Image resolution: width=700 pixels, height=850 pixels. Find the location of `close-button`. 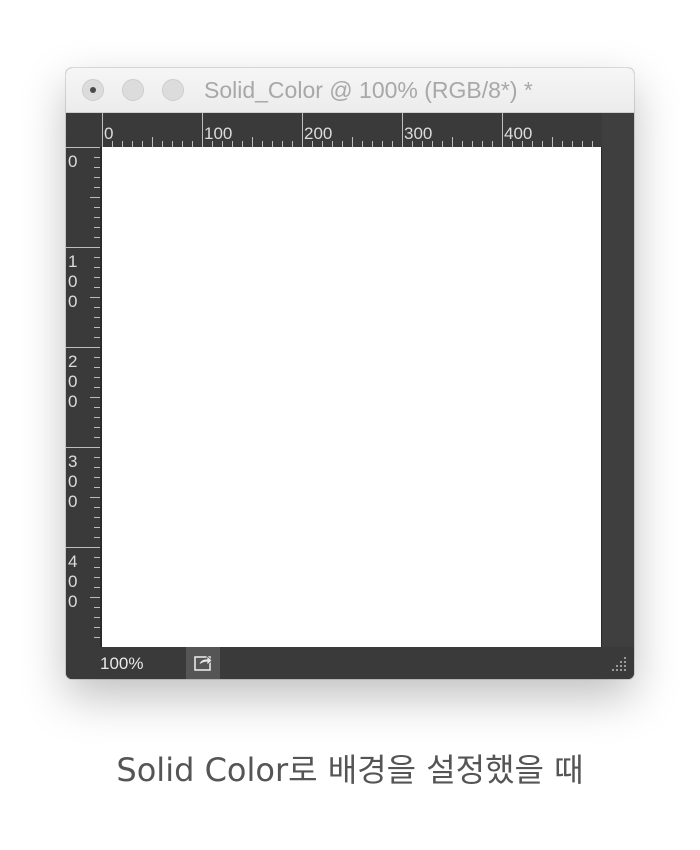

close-button is located at coordinates (93, 90).